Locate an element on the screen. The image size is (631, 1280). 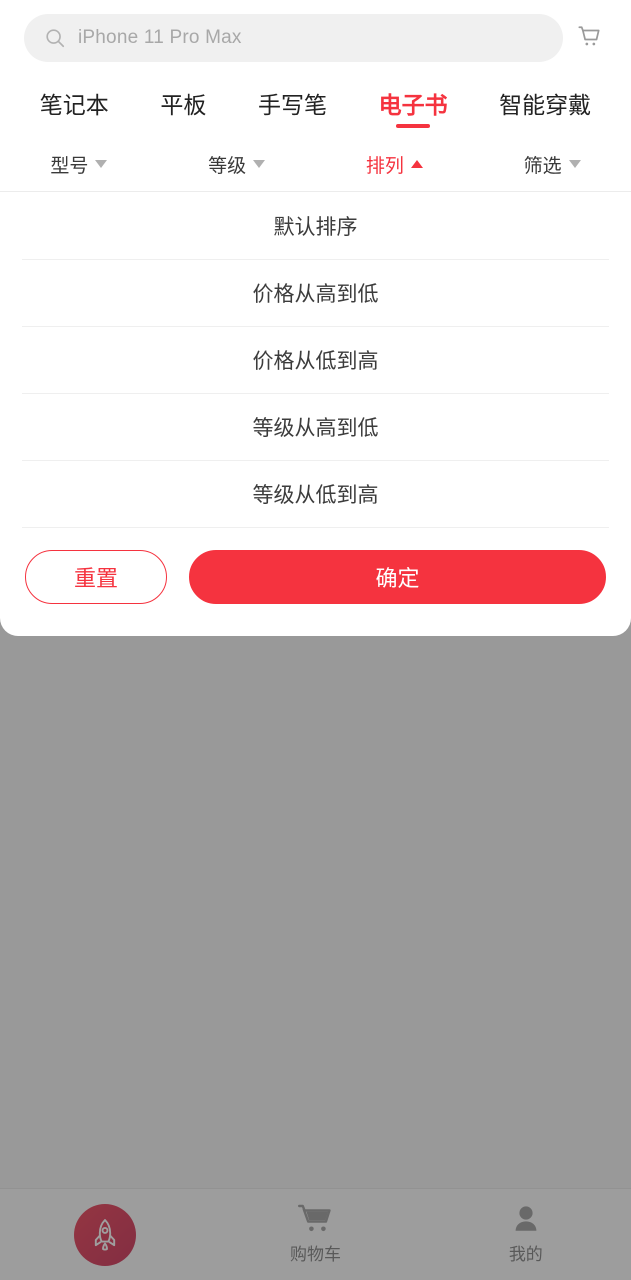
tab-label: 智能穿戴 is located at coordinates (545, 105).